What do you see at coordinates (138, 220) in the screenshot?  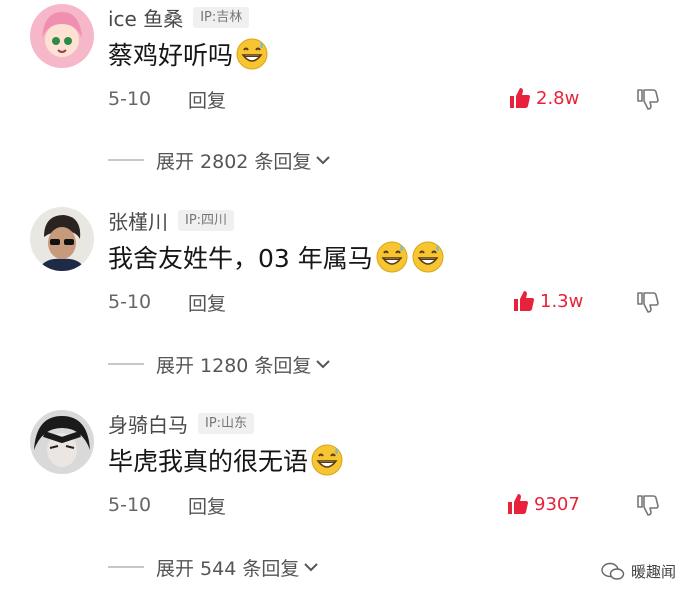 I see `username: 张槿川` at bounding box center [138, 220].